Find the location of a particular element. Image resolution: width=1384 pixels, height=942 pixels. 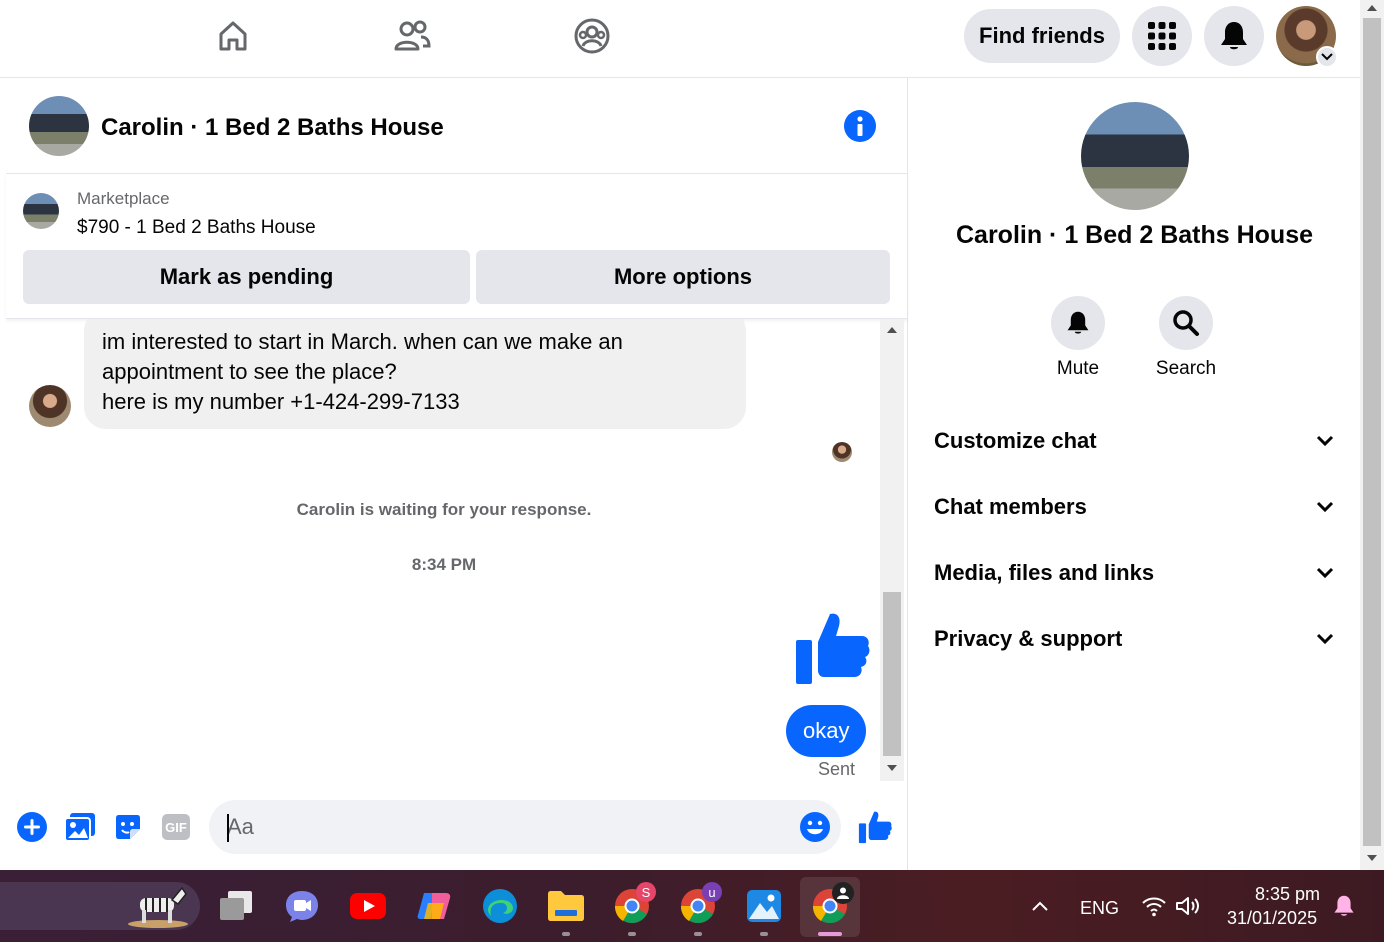

text-caret is located at coordinates (228, 828).